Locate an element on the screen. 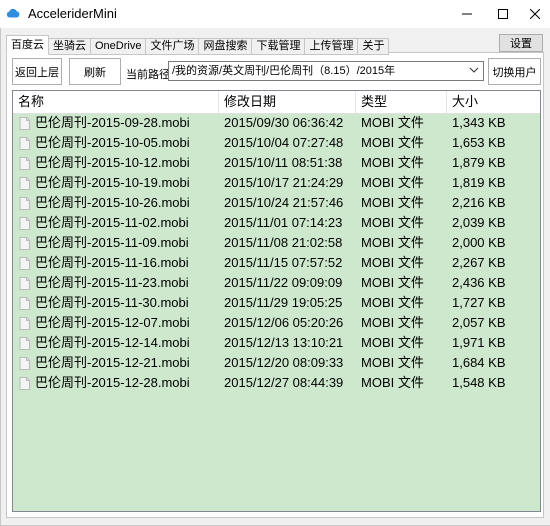  column-header-size: 大小 is located at coordinates (493, 102).